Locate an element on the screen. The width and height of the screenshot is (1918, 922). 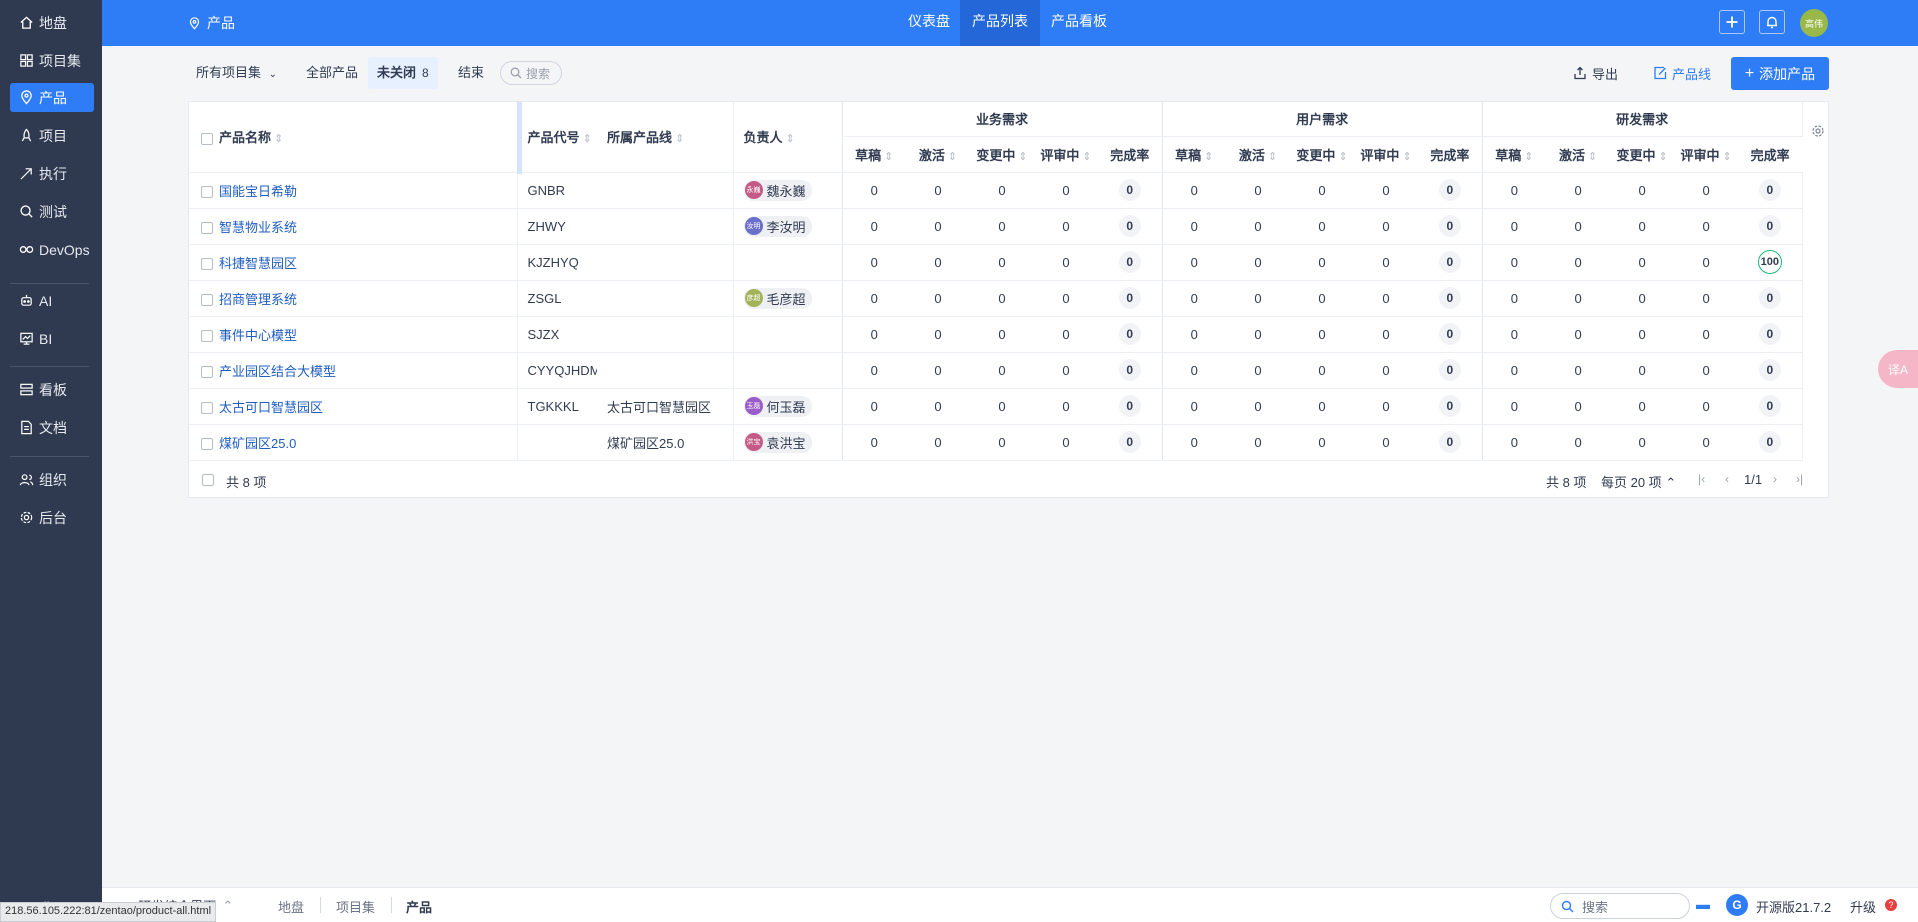
translate-icon: 译A is located at coordinates (1898, 369).